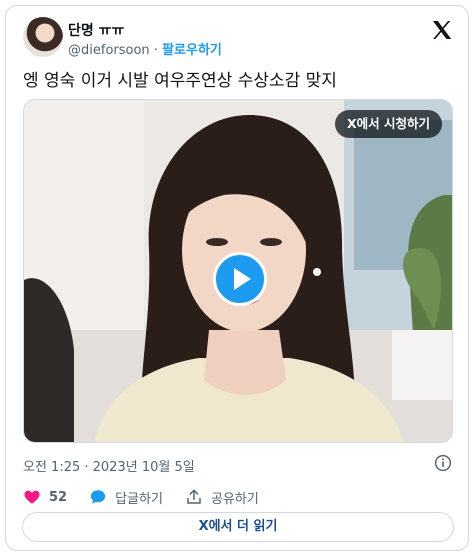 The image size is (474, 556). Describe the element at coordinates (192, 50) in the screenshot. I see `follow-link: 팔로우하기` at that location.